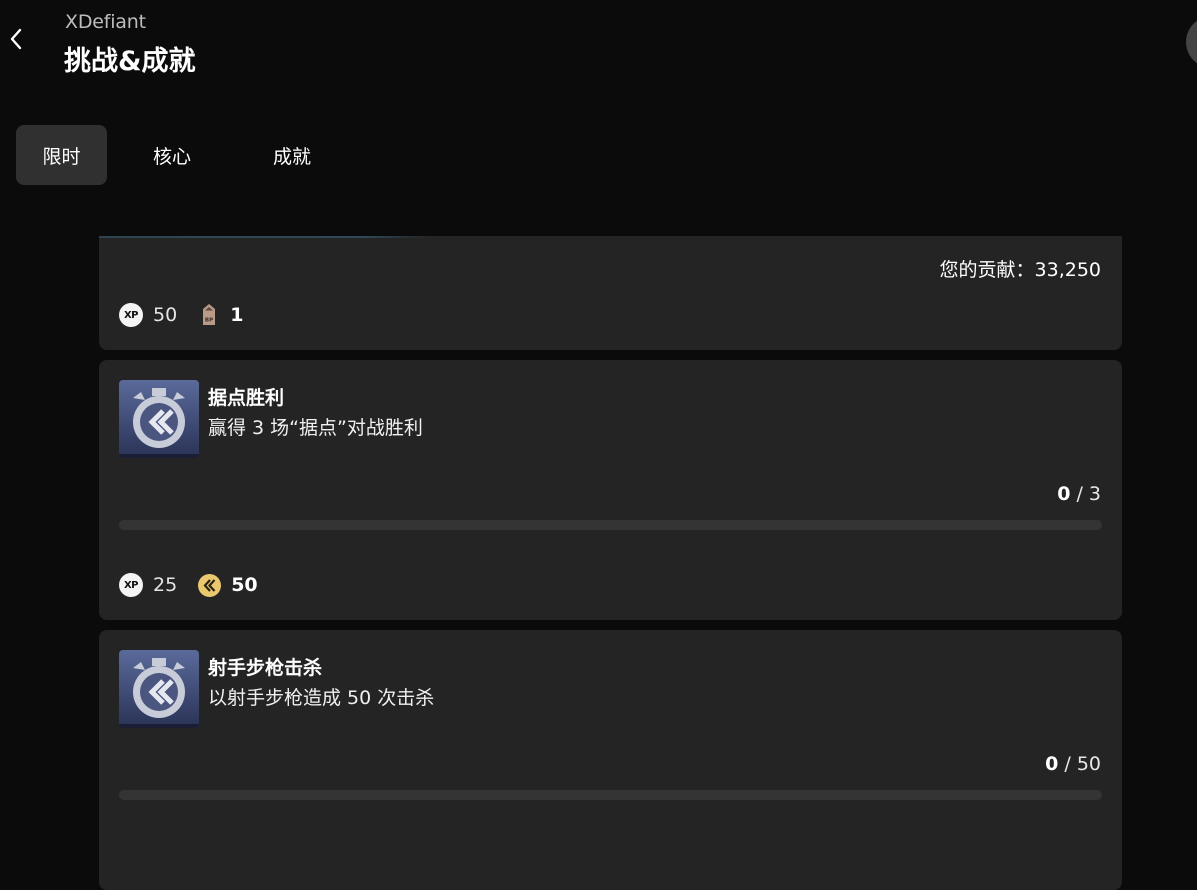 This screenshot has width=1197, height=890. What do you see at coordinates (598, 50) in the screenshot?
I see `header: XDefiant 挑战&成就` at bounding box center [598, 50].